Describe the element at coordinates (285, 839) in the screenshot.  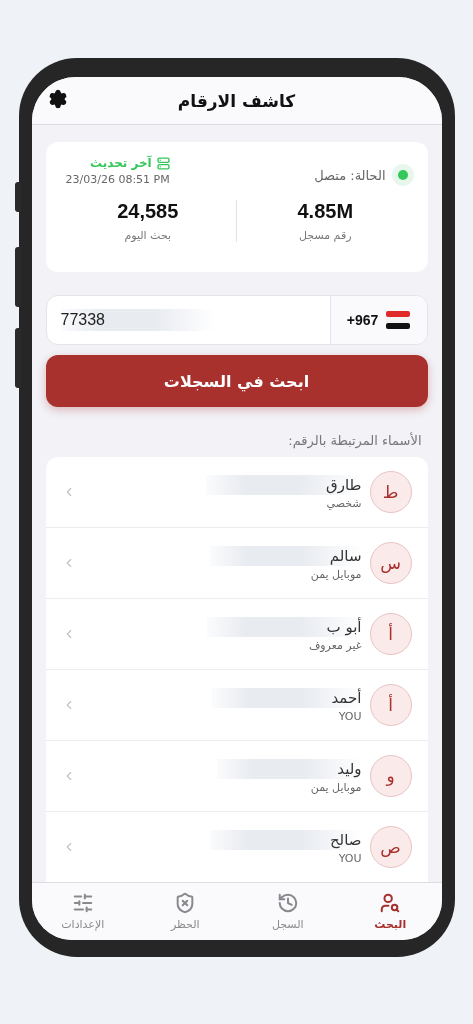
I see `contact-name: صالح` at that location.